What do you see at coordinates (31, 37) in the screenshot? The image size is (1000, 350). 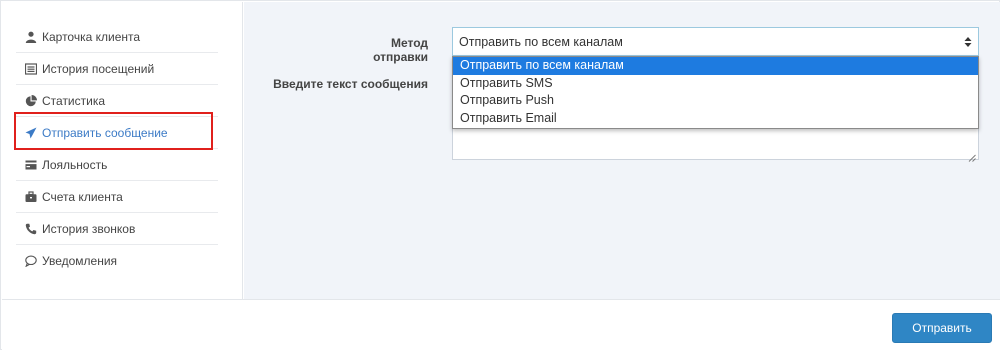 I see `user-icon` at bounding box center [31, 37].